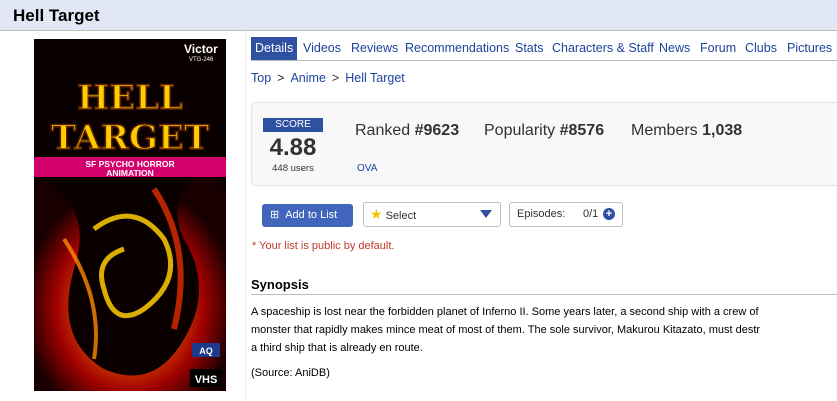 This screenshot has height=401, width=837. I want to click on members-stat: Members 1,038, so click(686, 131).